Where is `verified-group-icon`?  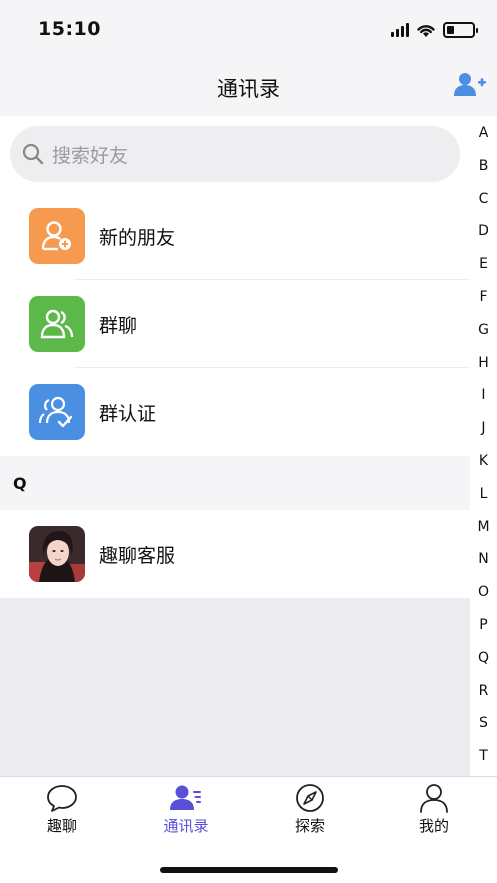
verified-group-icon is located at coordinates (57, 412).